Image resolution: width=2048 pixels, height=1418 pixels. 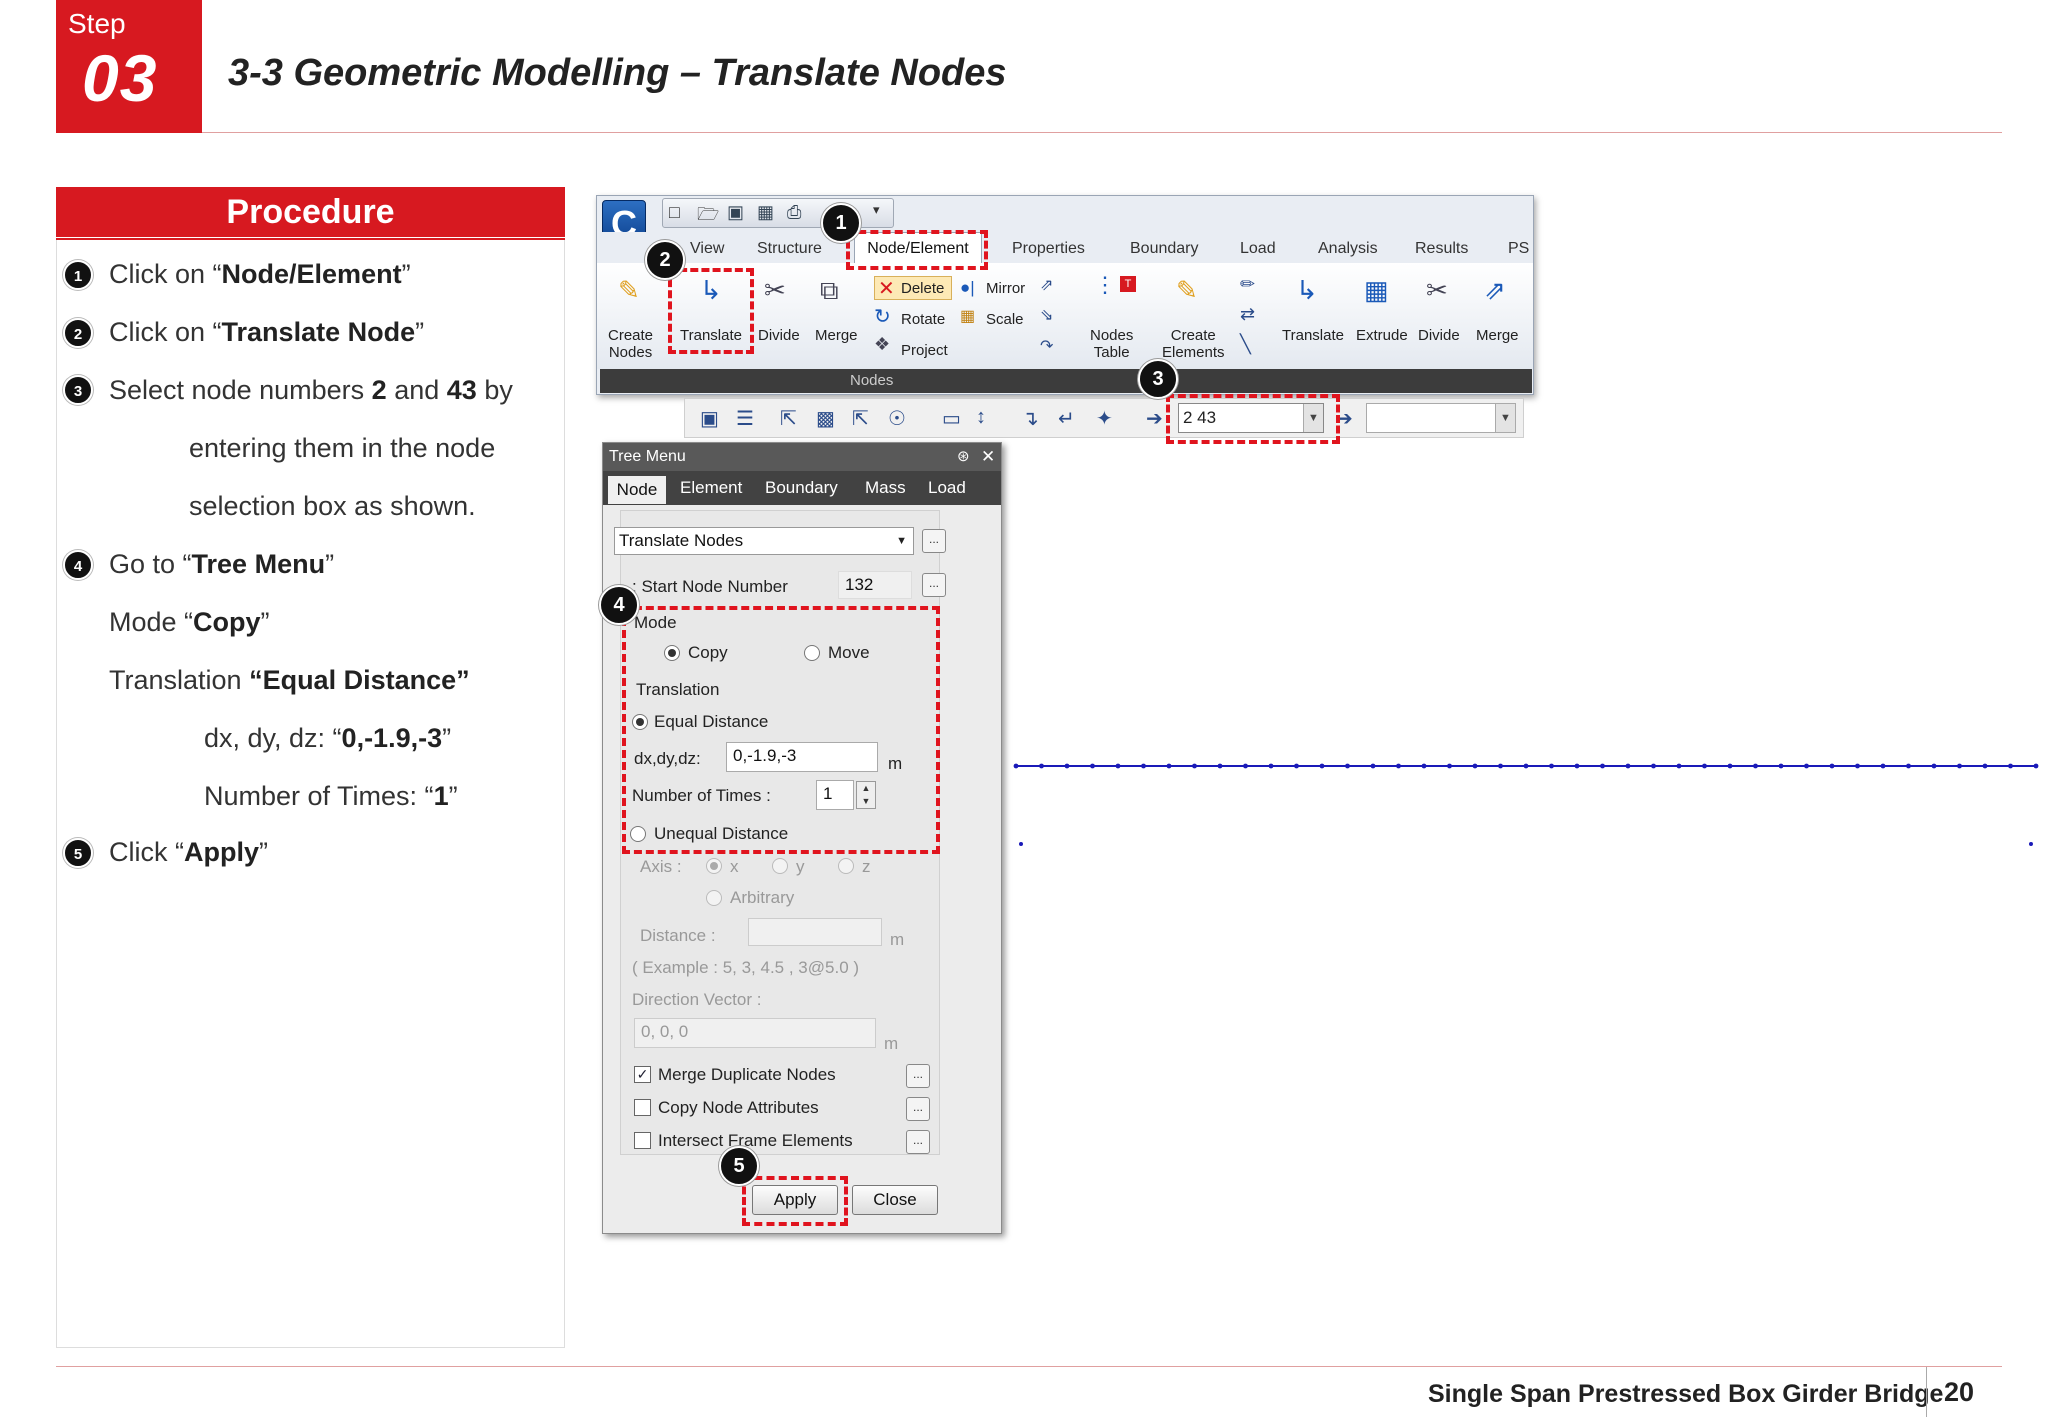 I want to click on tab-boundary: Boundary, so click(x=1164, y=249).